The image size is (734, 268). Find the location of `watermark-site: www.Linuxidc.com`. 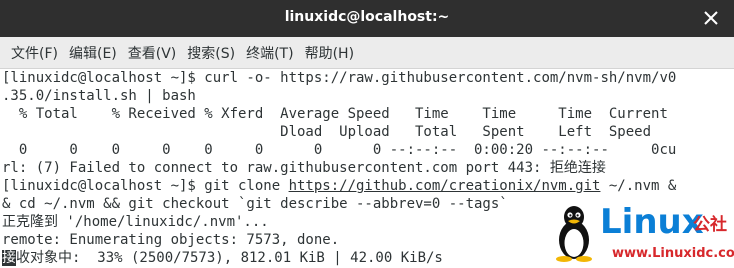

watermark-site: www.Linuxidc.com is located at coordinates (673, 253).